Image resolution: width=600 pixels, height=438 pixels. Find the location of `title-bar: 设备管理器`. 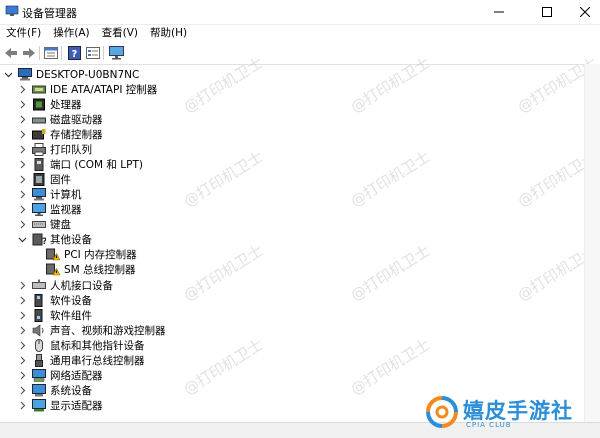

title-bar: 设备管理器 is located at coordinates (300, 12).